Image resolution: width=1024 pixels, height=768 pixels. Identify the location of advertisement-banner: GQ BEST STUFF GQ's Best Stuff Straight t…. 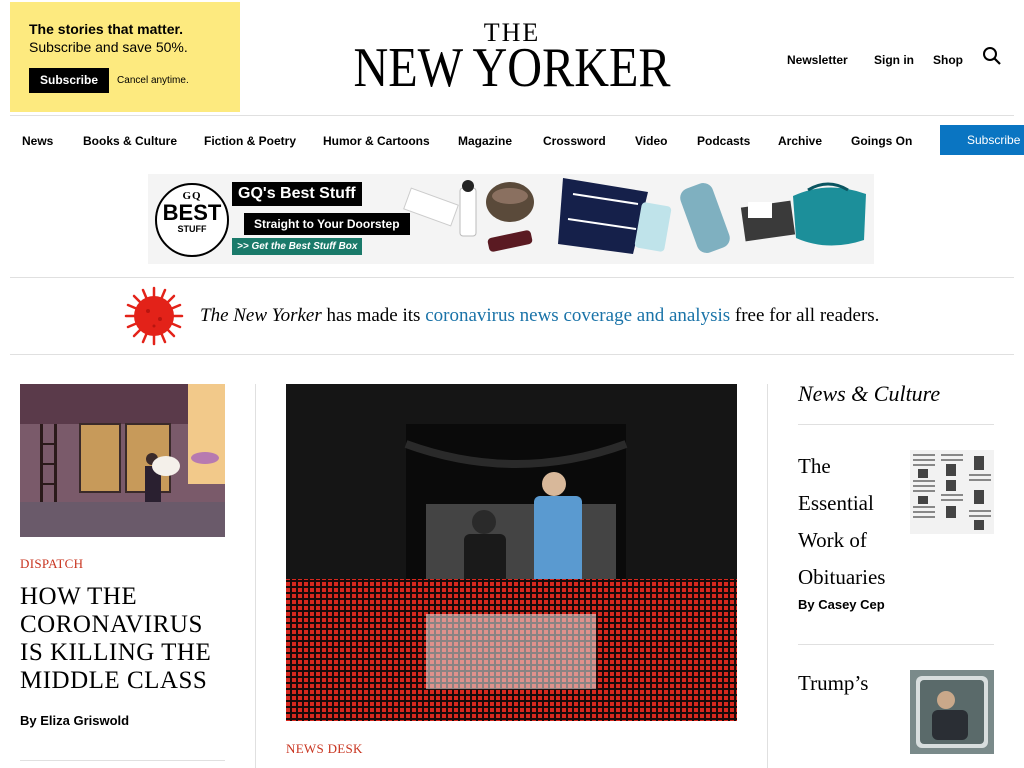
(511, 219).